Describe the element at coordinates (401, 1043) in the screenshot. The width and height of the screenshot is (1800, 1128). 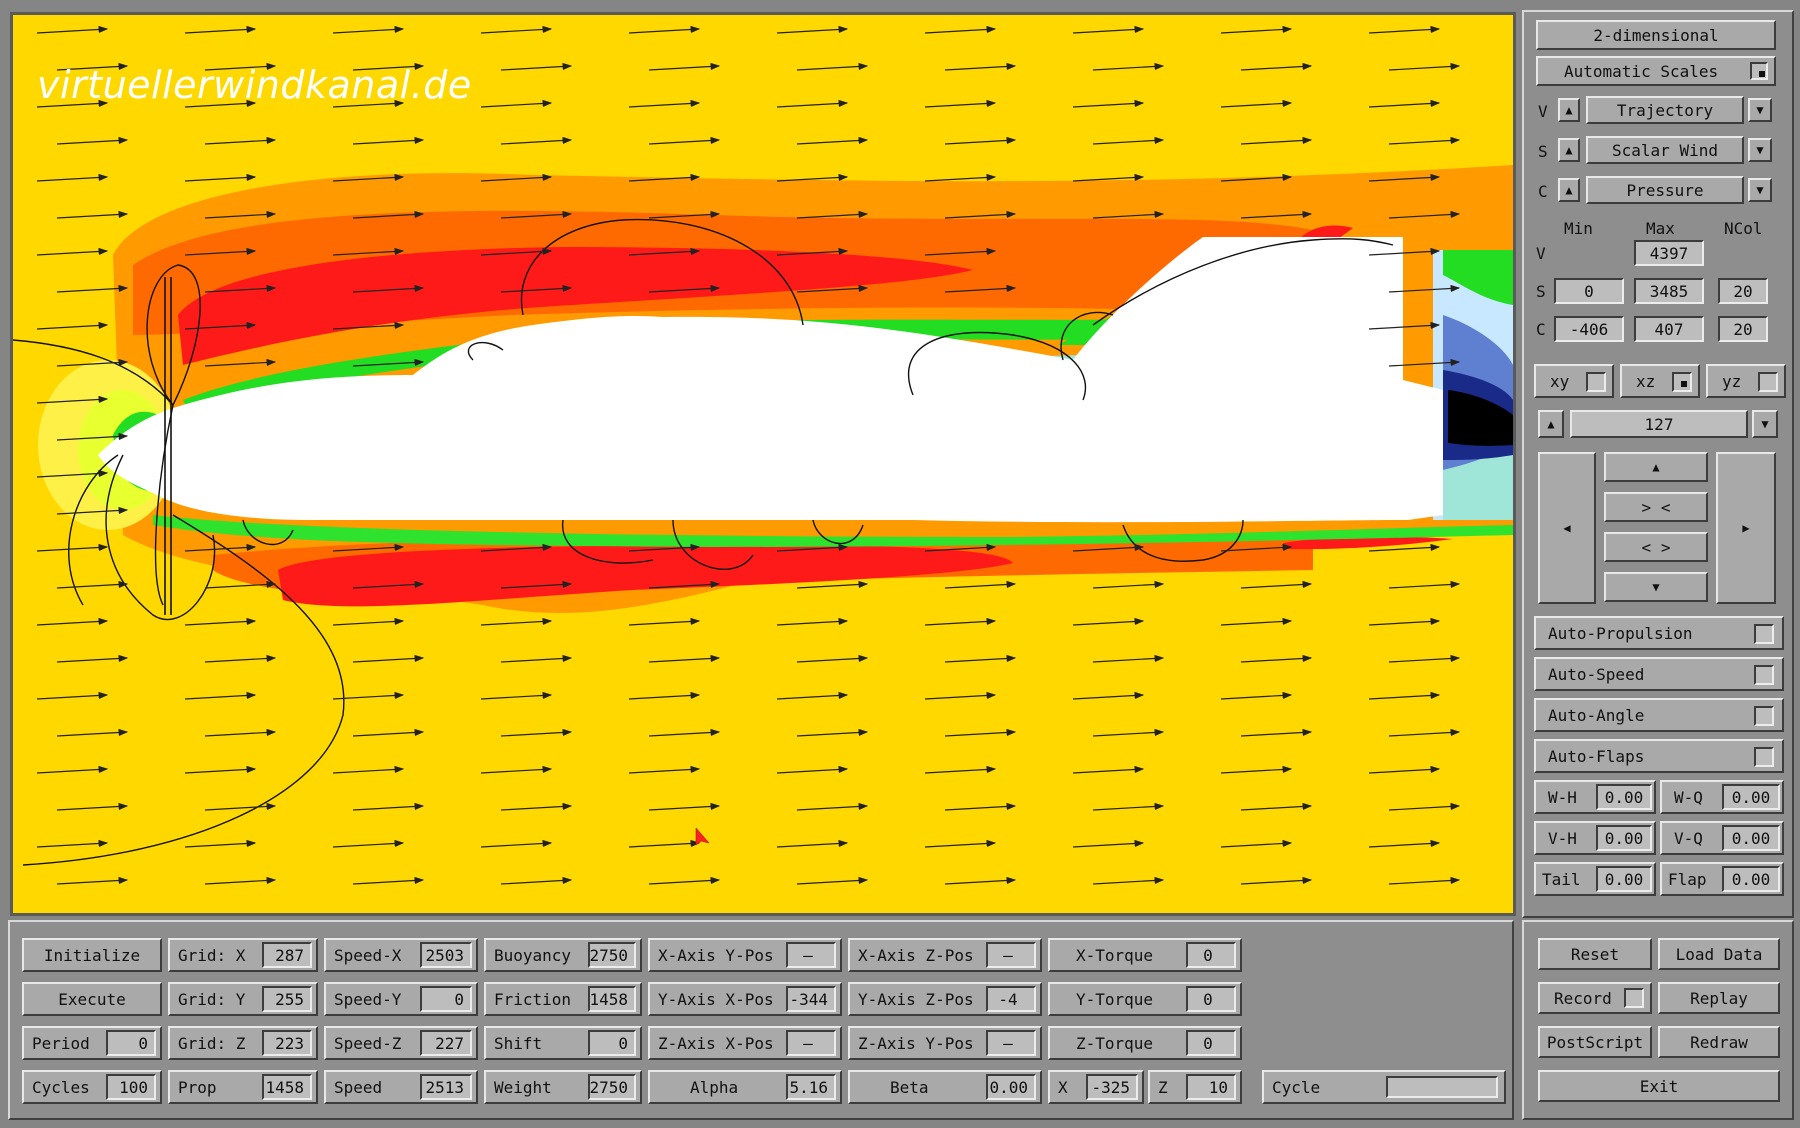
I see `speed-z-cell: Speed-Z 227` at that location.